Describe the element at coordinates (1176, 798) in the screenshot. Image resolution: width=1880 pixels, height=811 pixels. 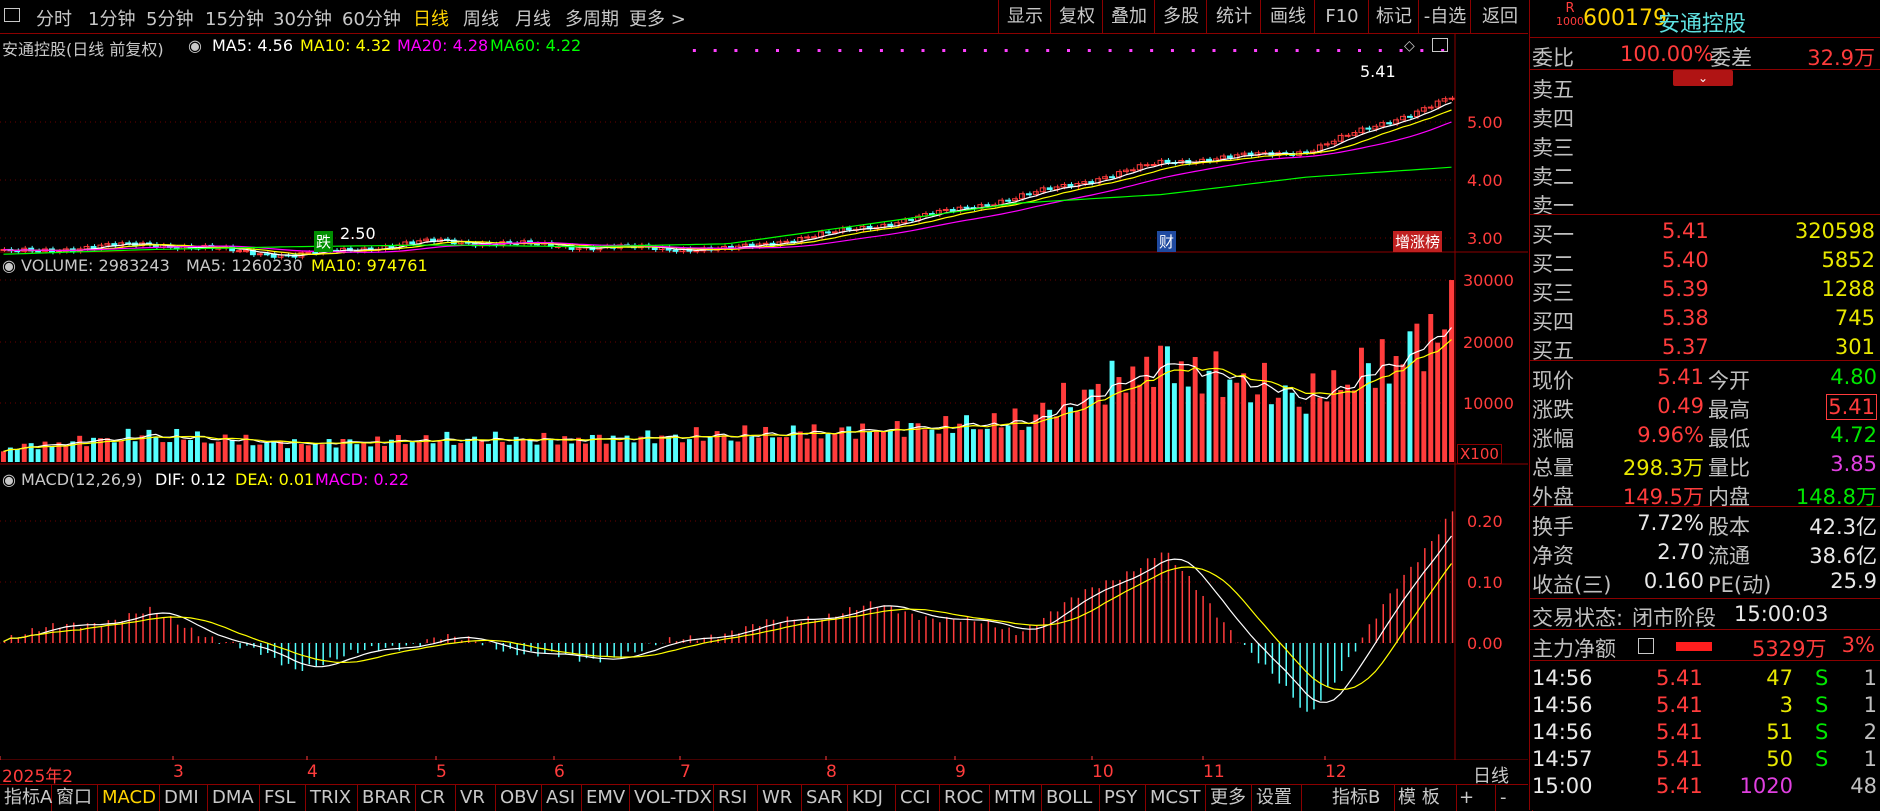
I see `indicator-tab-23: MCST` at that location.